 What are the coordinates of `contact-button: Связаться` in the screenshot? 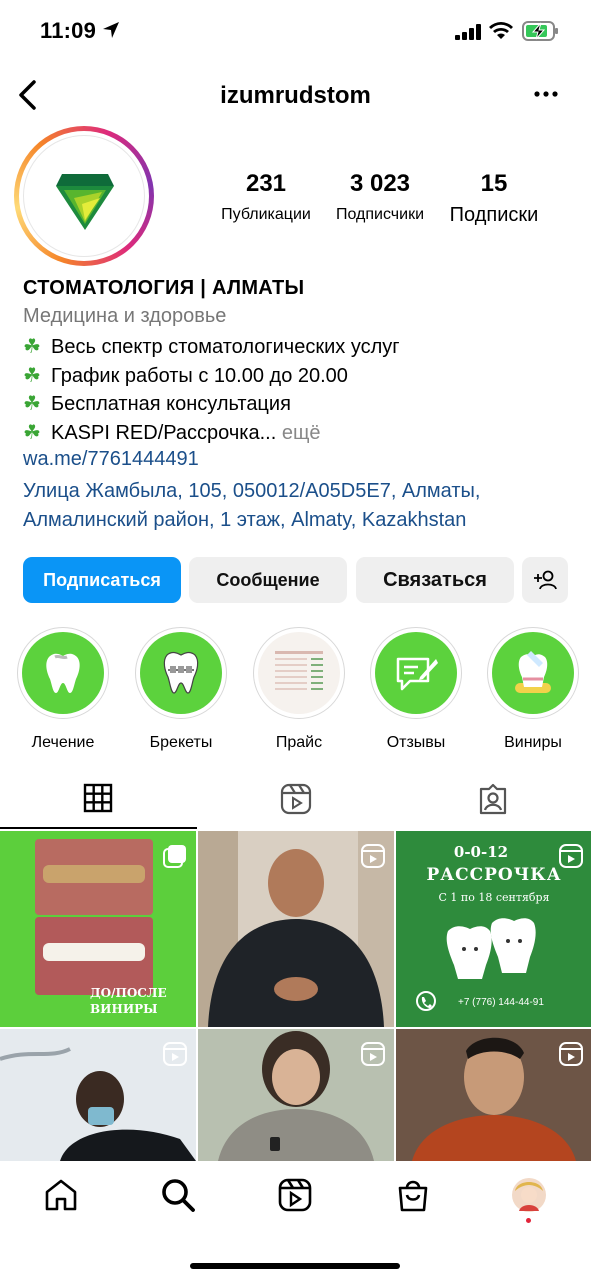 It's located at (435, 580).